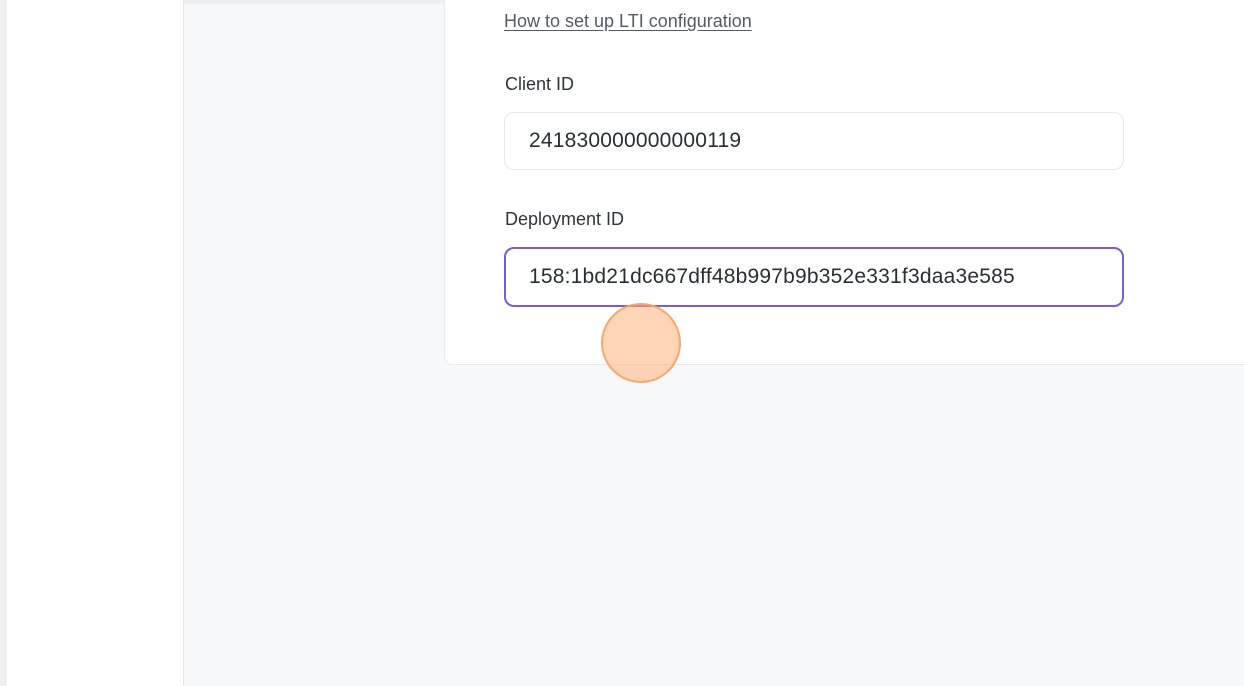 This screenshot has width=1244, height=686. I want to click on deployment-id-label: Deployment ID, so click(565, 219).